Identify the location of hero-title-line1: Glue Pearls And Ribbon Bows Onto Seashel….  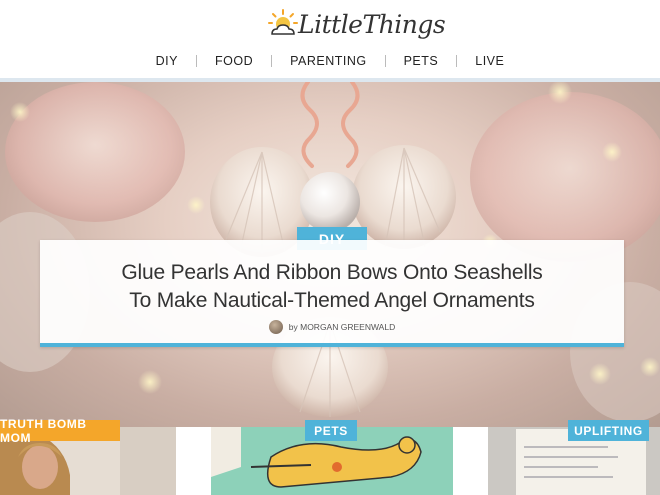
(331, 272).